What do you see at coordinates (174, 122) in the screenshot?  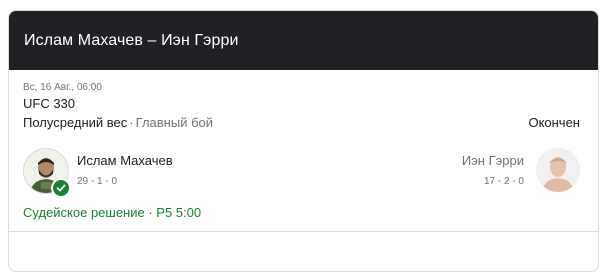 I see `bout-type: Главный бой` at bounding box center [174, 122].